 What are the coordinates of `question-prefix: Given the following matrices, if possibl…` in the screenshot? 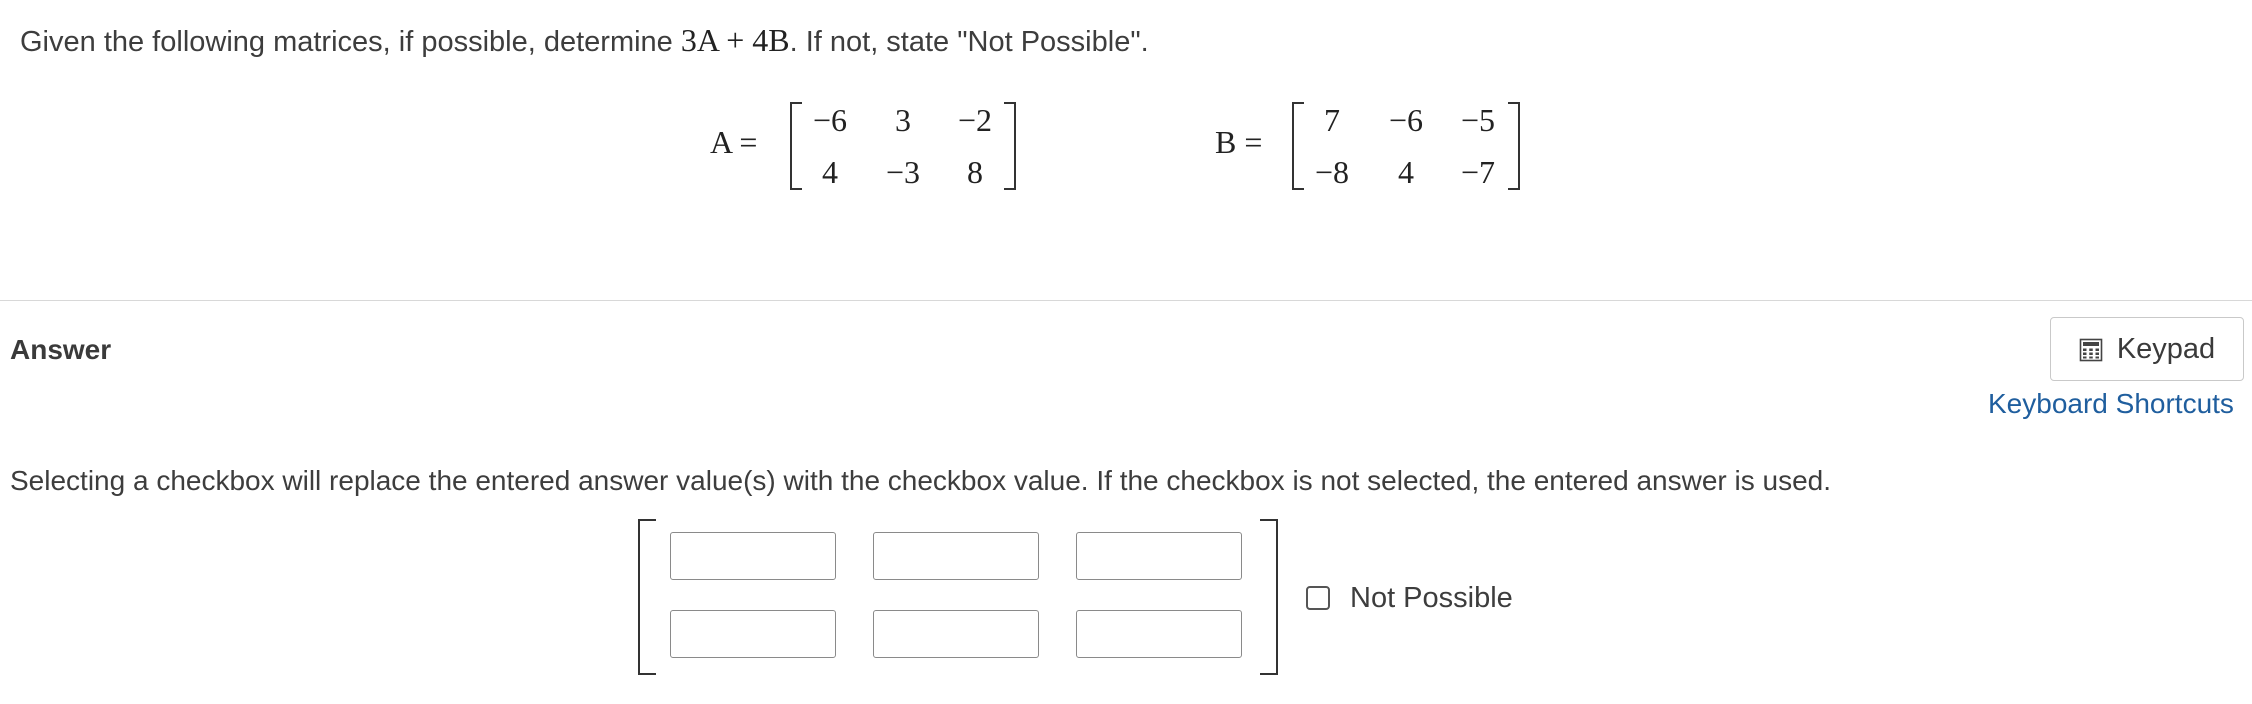 It's located at (350, 42).